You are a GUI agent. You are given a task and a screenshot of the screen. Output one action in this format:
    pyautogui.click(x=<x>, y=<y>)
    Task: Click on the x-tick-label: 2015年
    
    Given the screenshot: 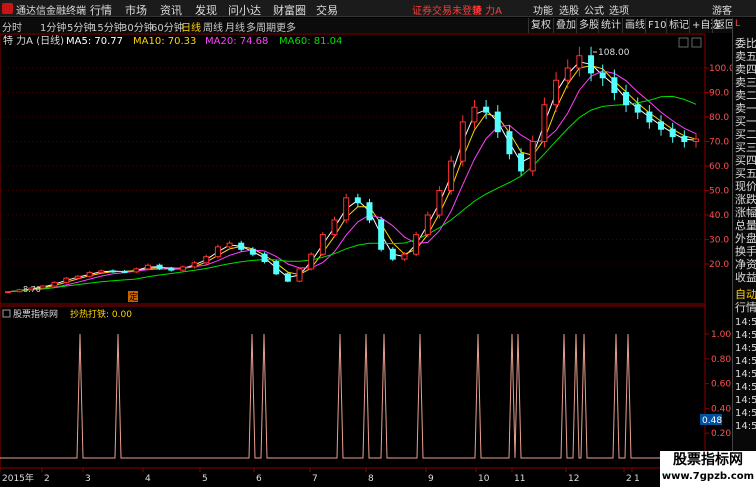 What is the action you would take?
    pyautogui.click(x=18, y=478)
    